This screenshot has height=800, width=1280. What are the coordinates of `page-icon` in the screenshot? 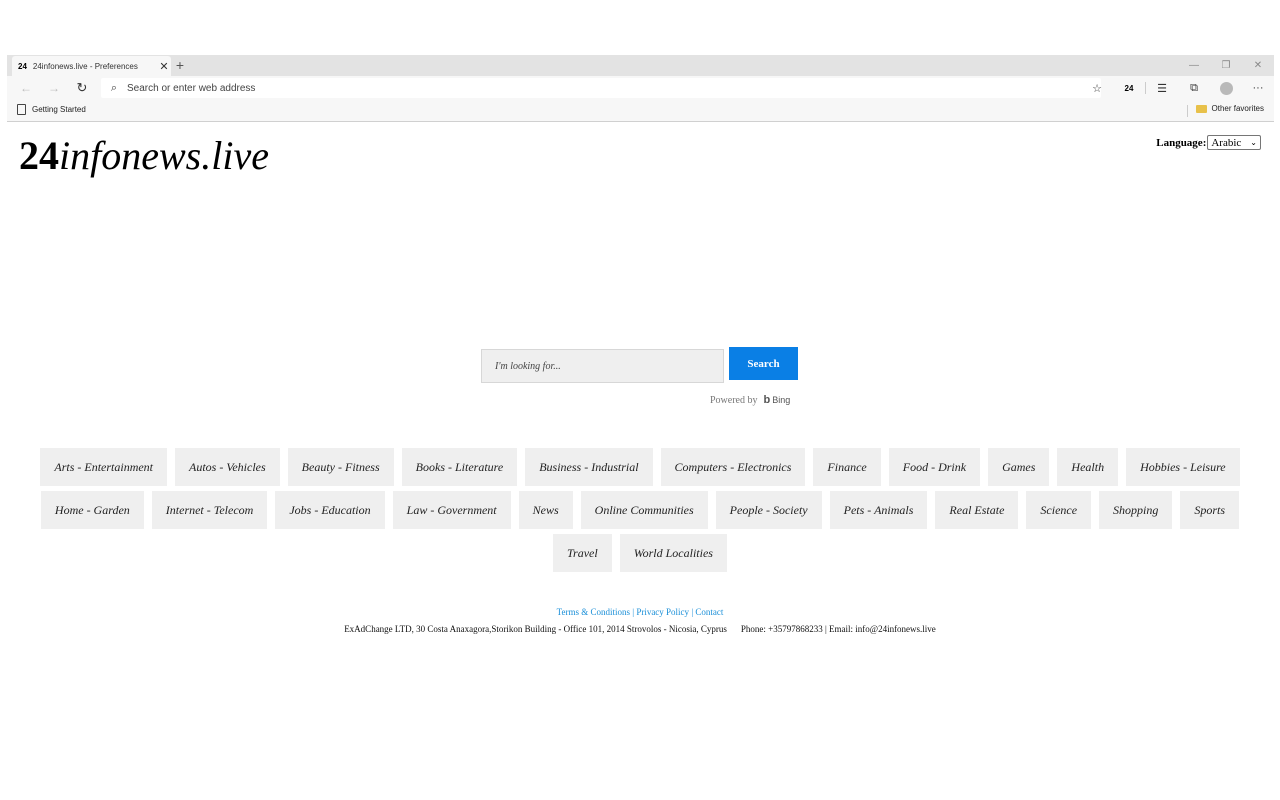 It's located at (21, 109).